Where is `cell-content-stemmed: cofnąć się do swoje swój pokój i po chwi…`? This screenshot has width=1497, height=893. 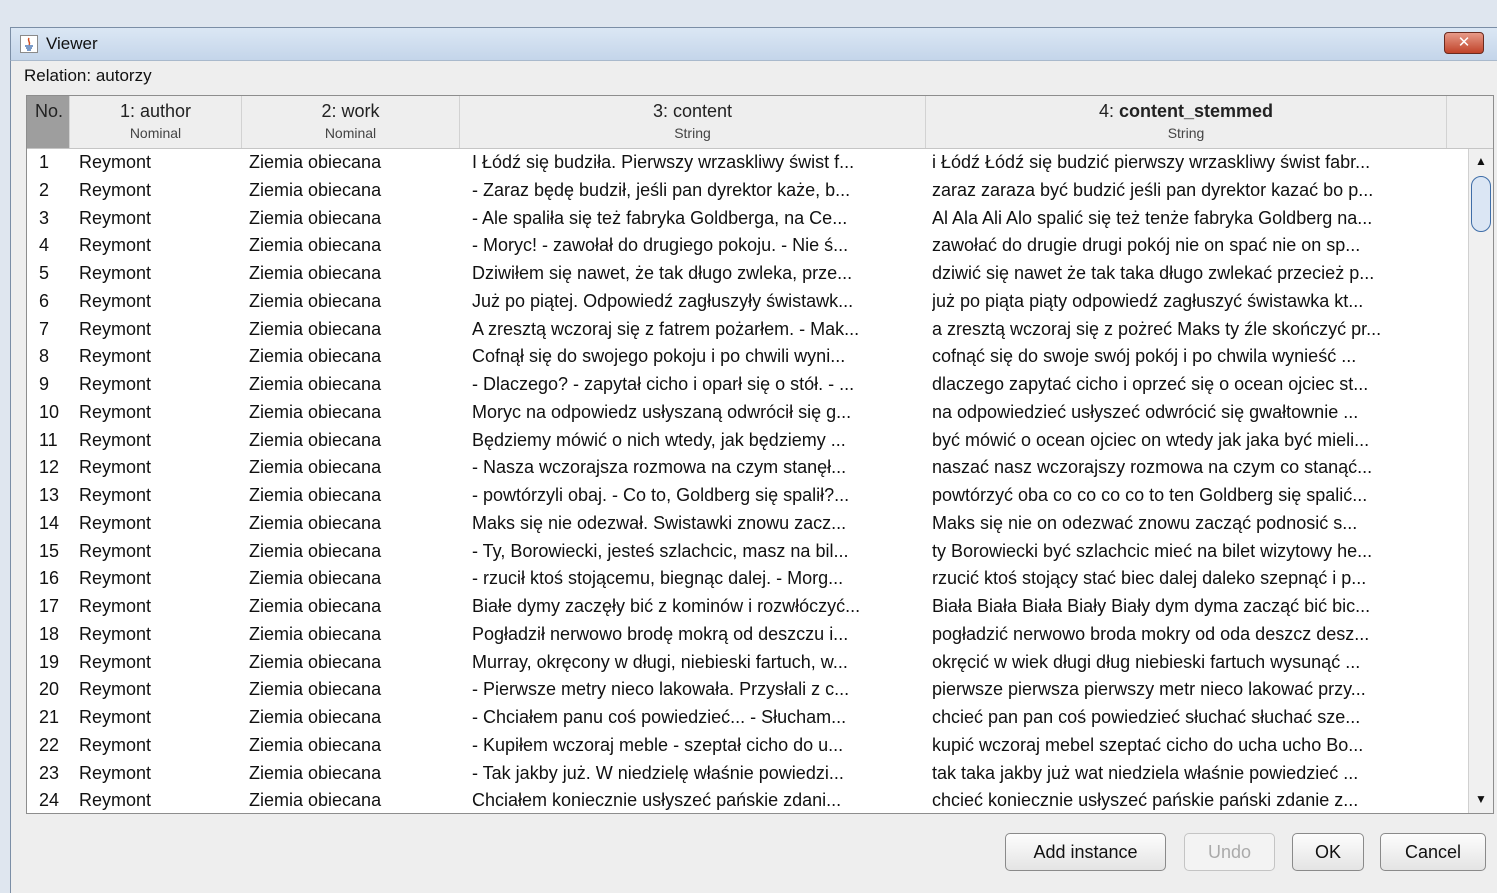
cell-content-stemmed: cofnąć się do swoje swój pokój i po chwi… is located at coordinates (1197, 357).